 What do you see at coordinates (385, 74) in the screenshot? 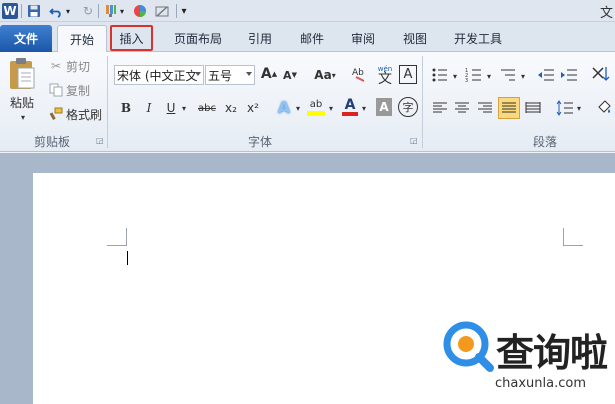
I see `phonetic-guide-icon: wén 文` at bounding box center [385, 74].